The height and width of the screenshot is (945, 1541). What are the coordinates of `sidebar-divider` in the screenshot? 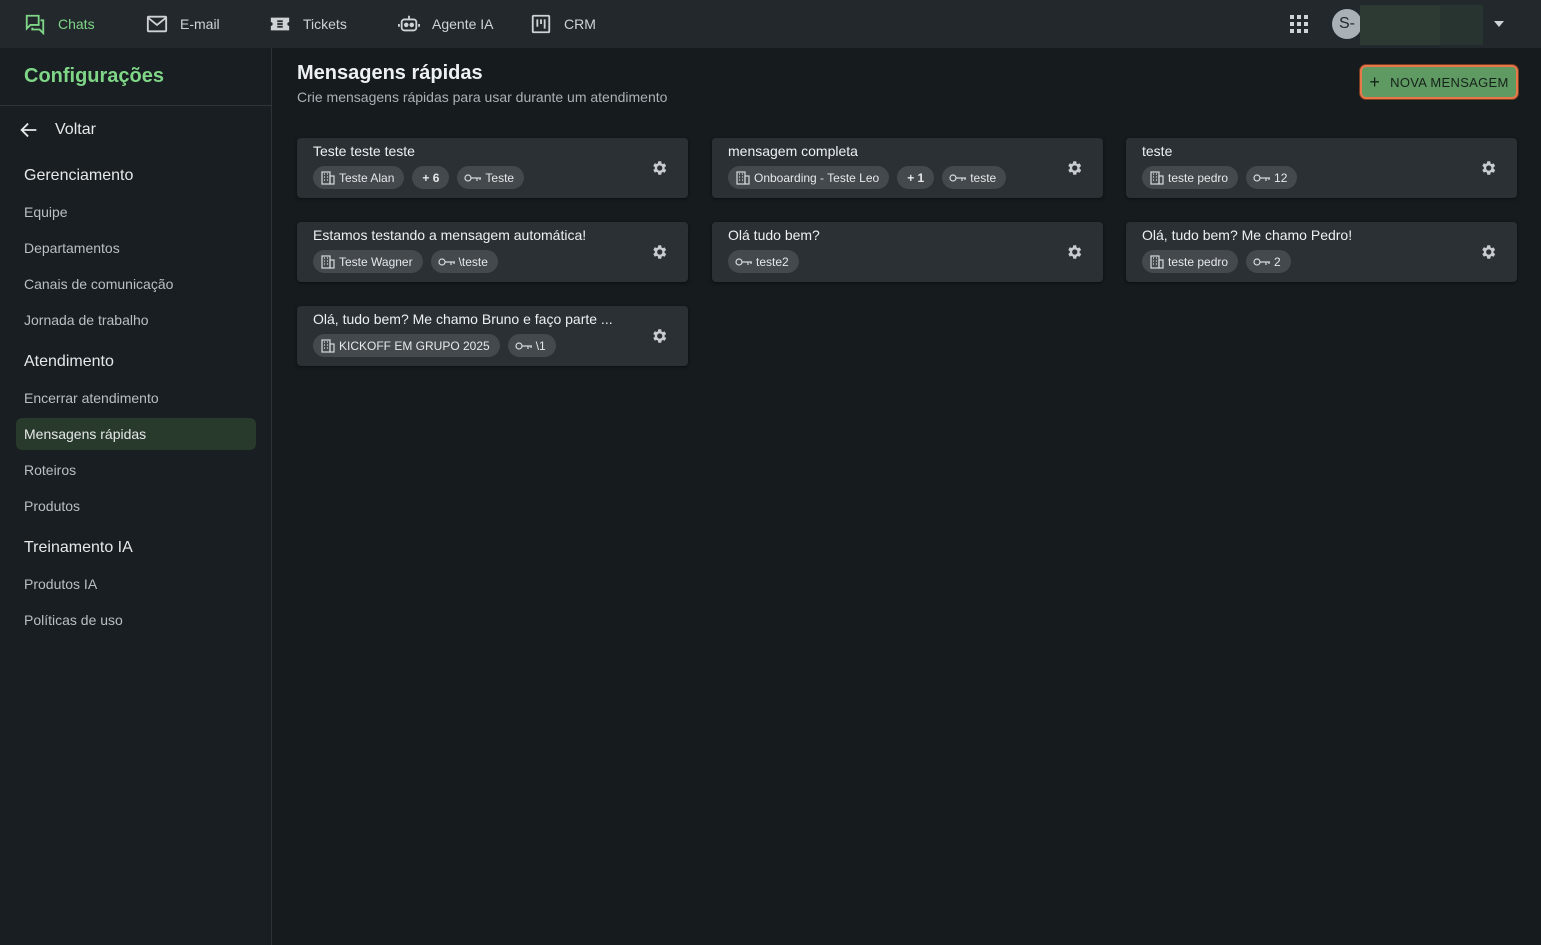 It's located at (136, 105).